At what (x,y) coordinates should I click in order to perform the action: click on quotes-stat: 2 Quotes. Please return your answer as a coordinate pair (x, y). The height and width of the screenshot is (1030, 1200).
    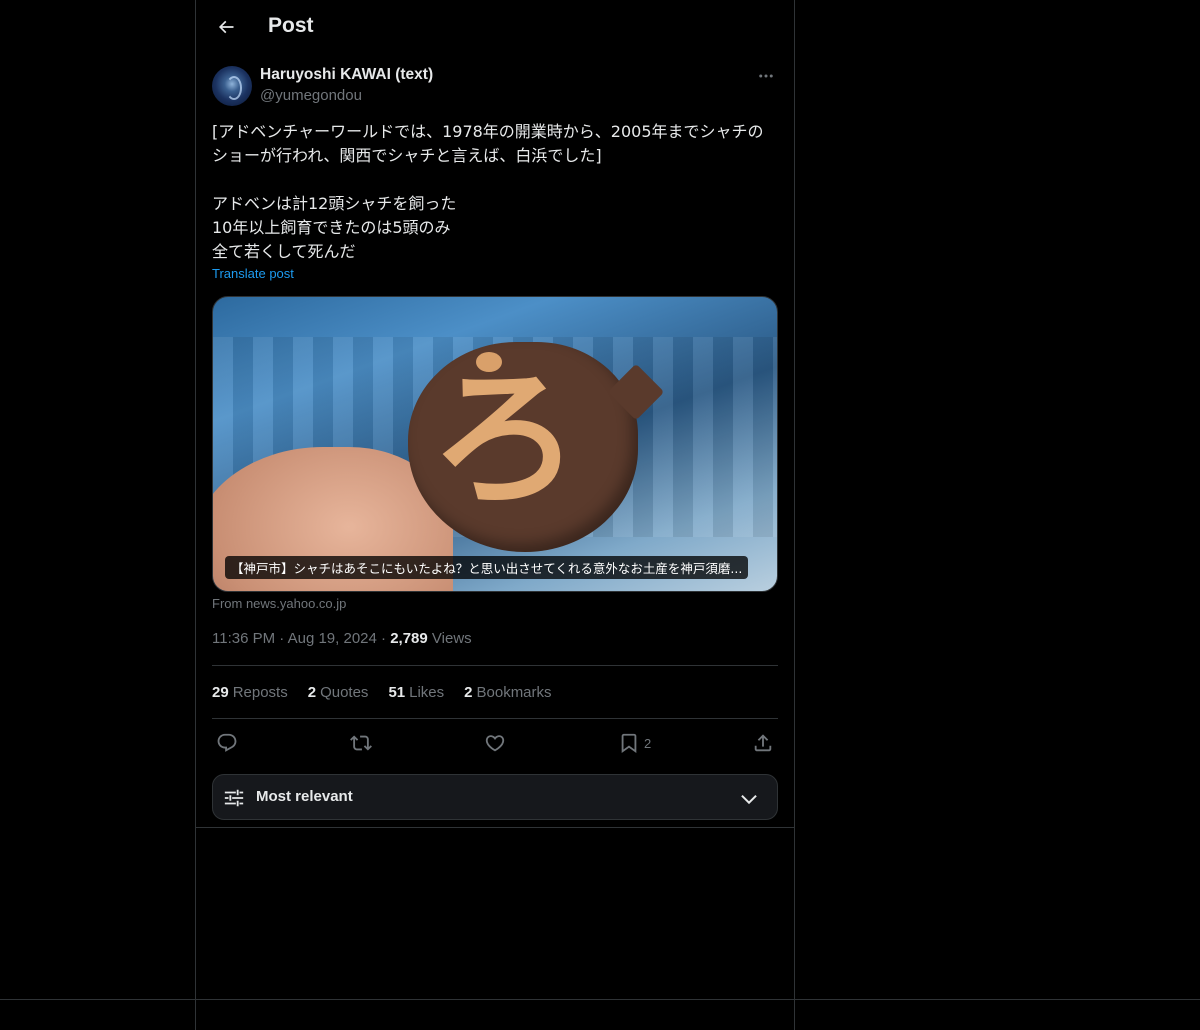
    Looking at the image, I should click on (338, 694).